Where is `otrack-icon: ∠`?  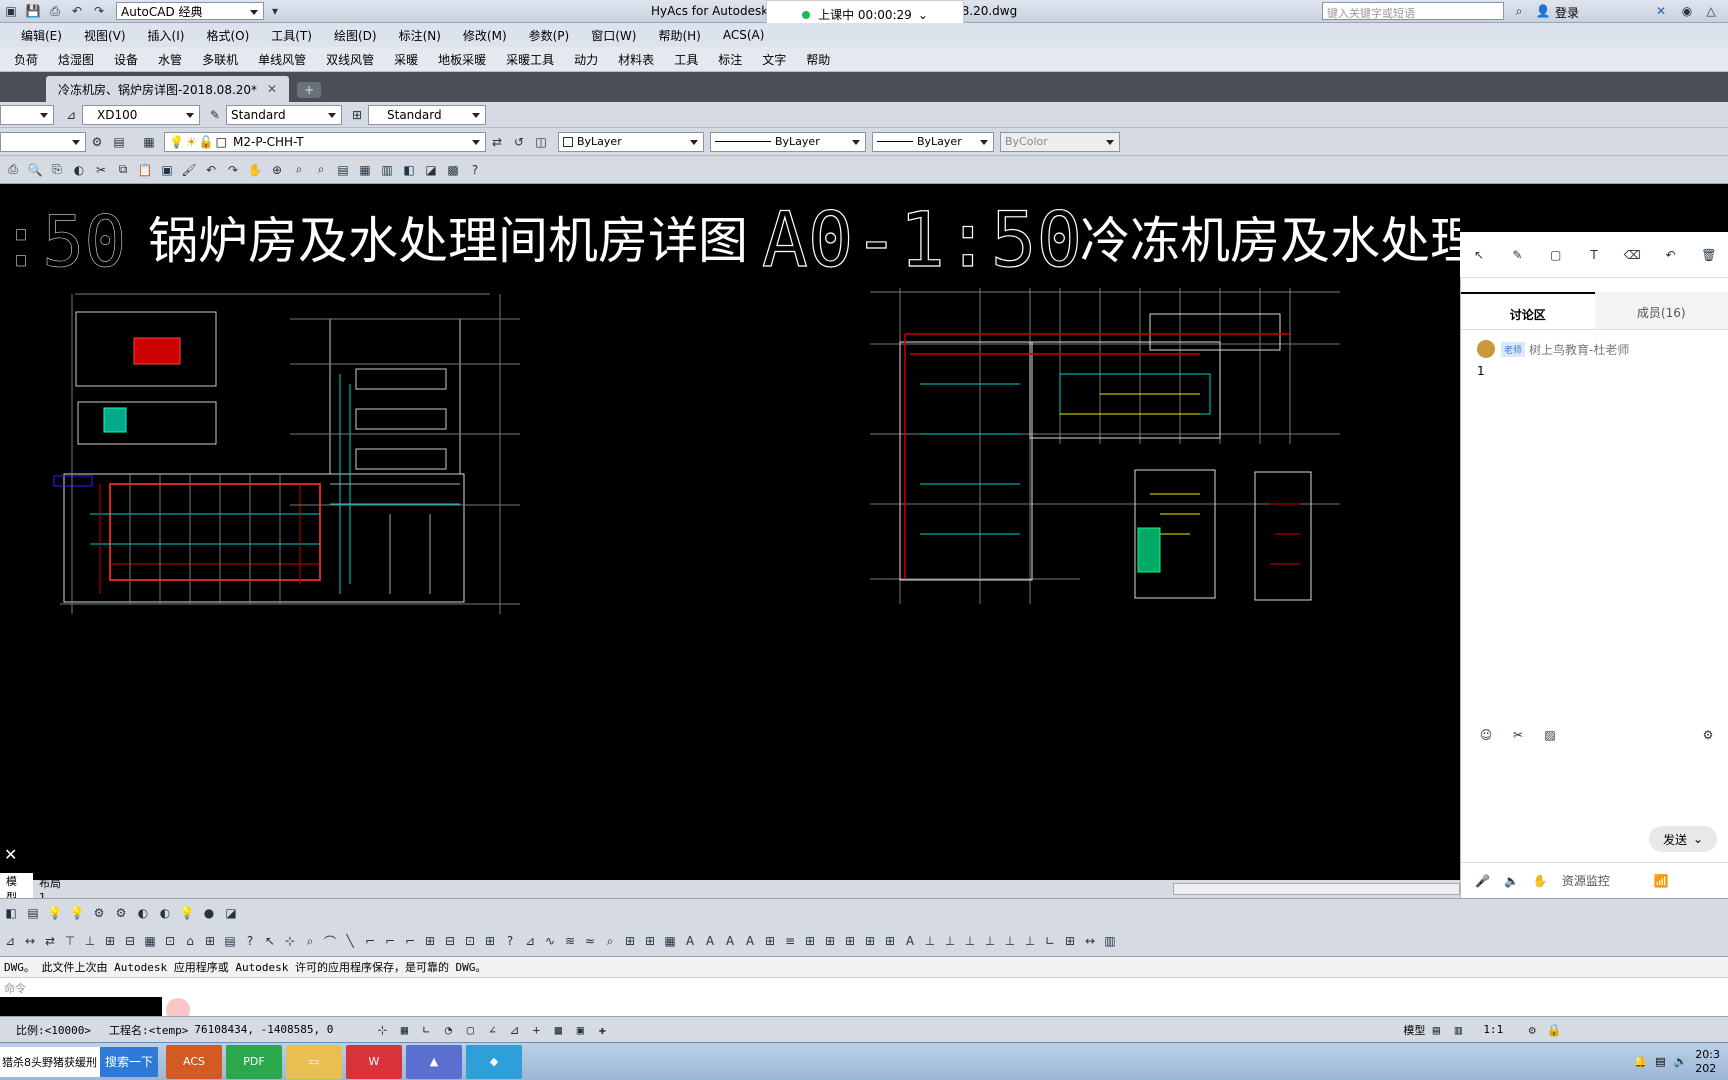
otrack-icon: ∠ is located at coordinates (492, 1030).